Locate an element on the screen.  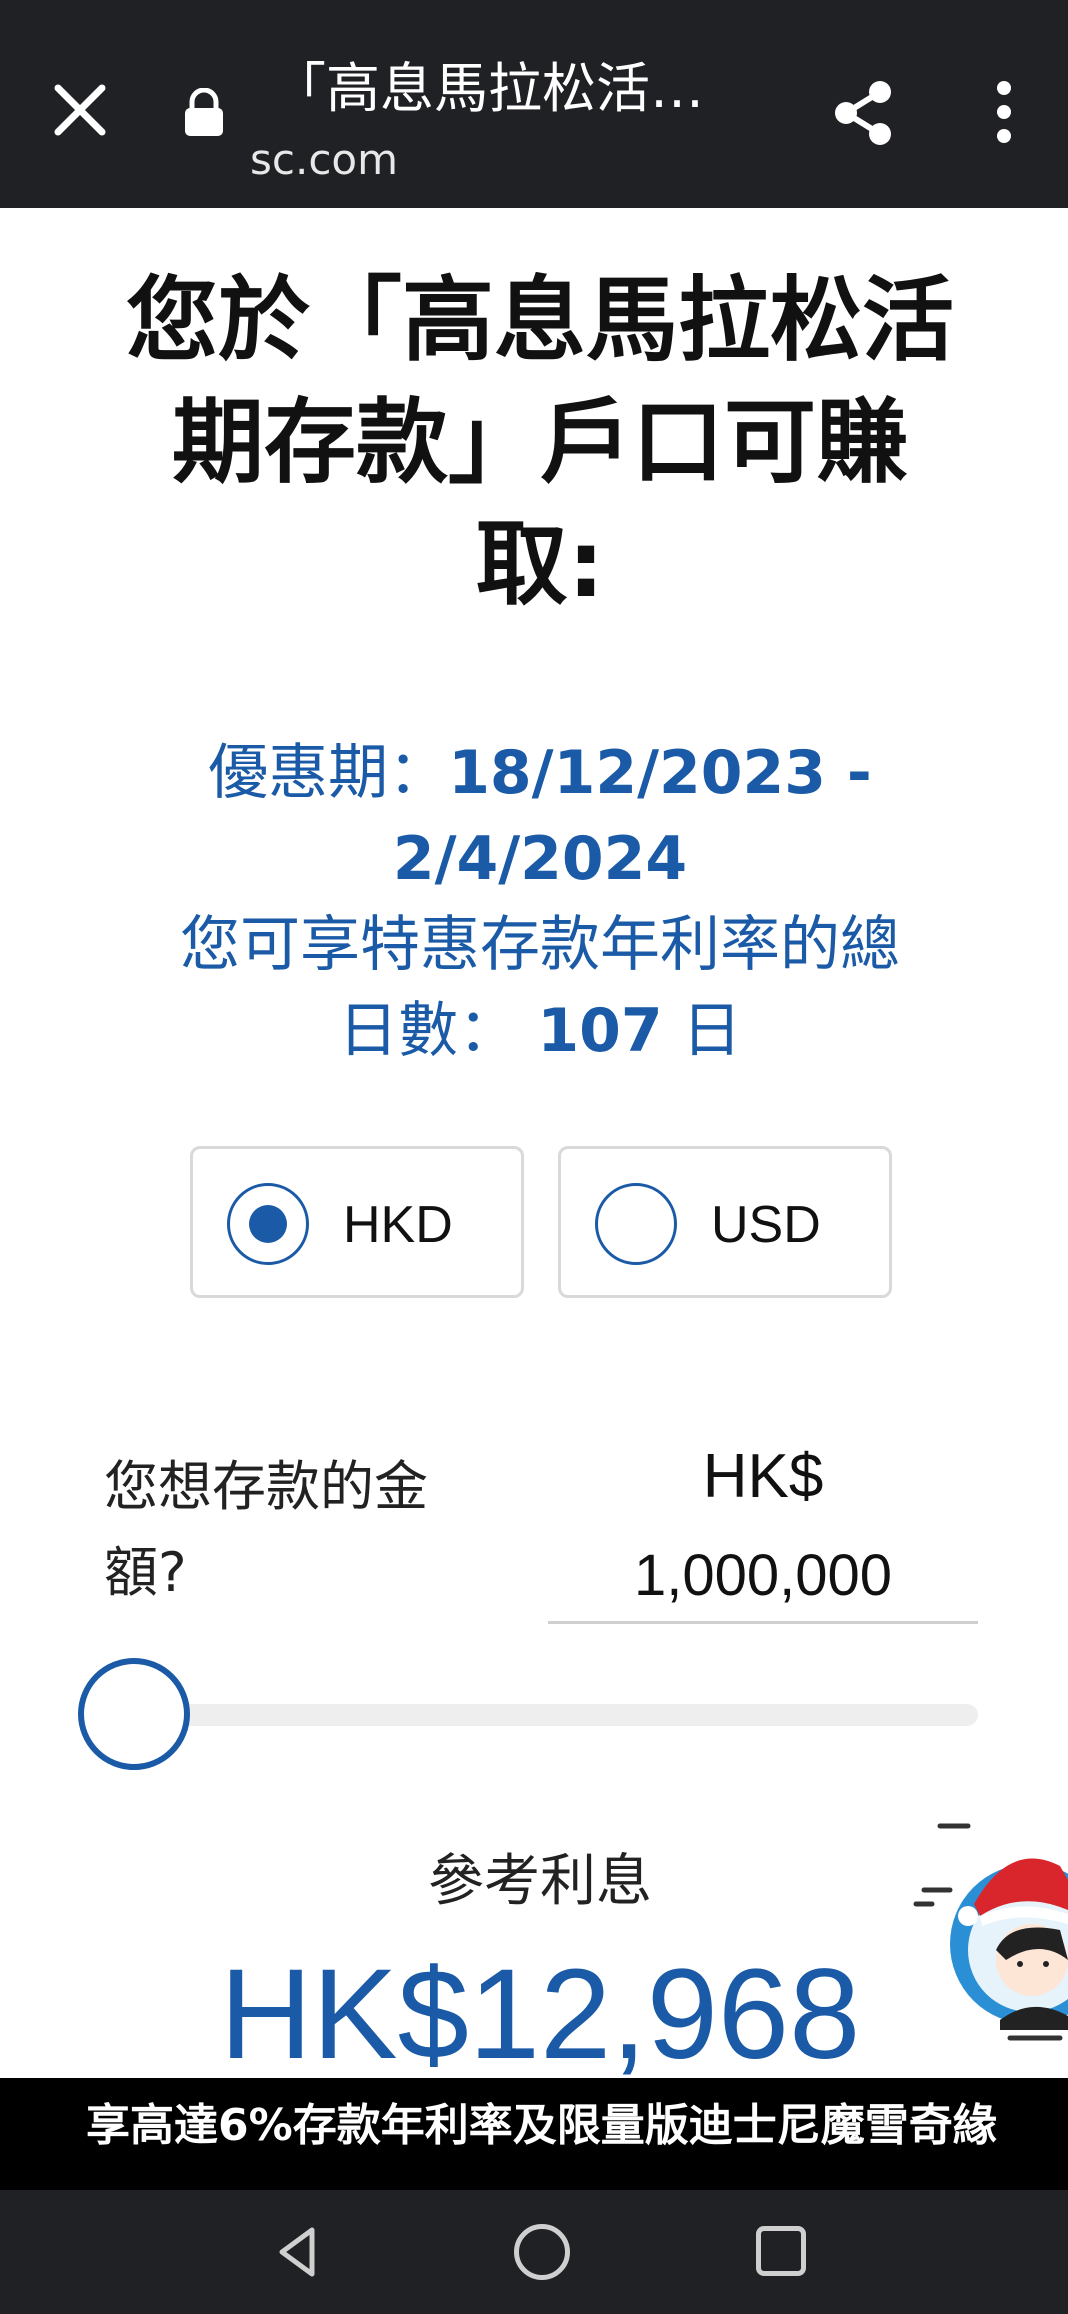
amount-currency: HK$ is located at coordinates (763, 1476).